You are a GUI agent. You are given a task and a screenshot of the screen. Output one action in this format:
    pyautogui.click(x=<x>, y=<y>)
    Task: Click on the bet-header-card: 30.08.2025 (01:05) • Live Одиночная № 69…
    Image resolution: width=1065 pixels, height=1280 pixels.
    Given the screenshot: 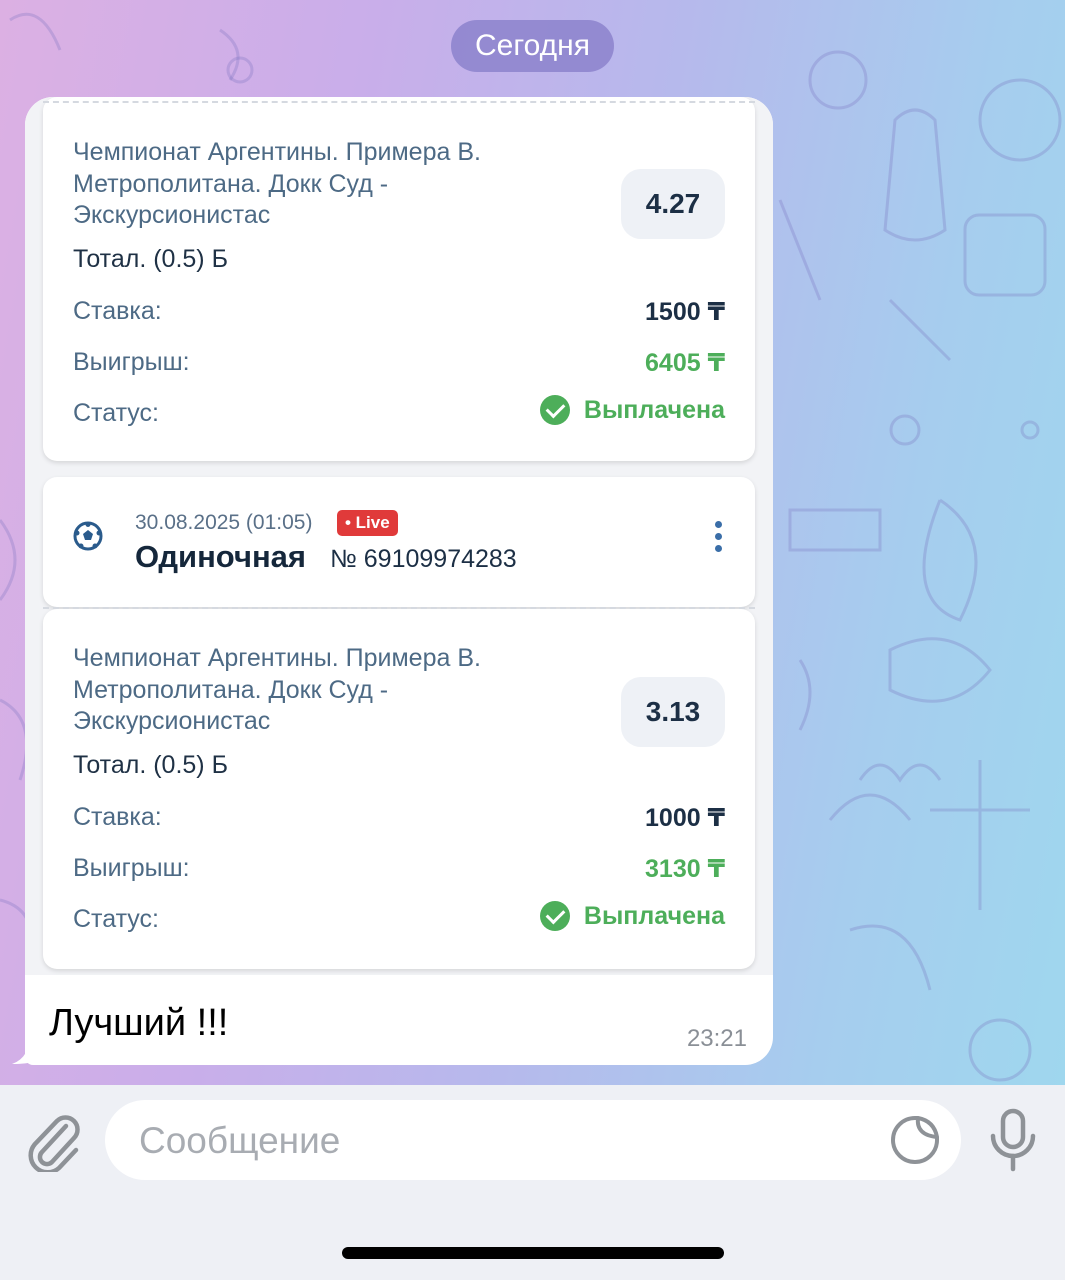 What is the action you would take?
    pyautogui.click(x=399, y=542)
    